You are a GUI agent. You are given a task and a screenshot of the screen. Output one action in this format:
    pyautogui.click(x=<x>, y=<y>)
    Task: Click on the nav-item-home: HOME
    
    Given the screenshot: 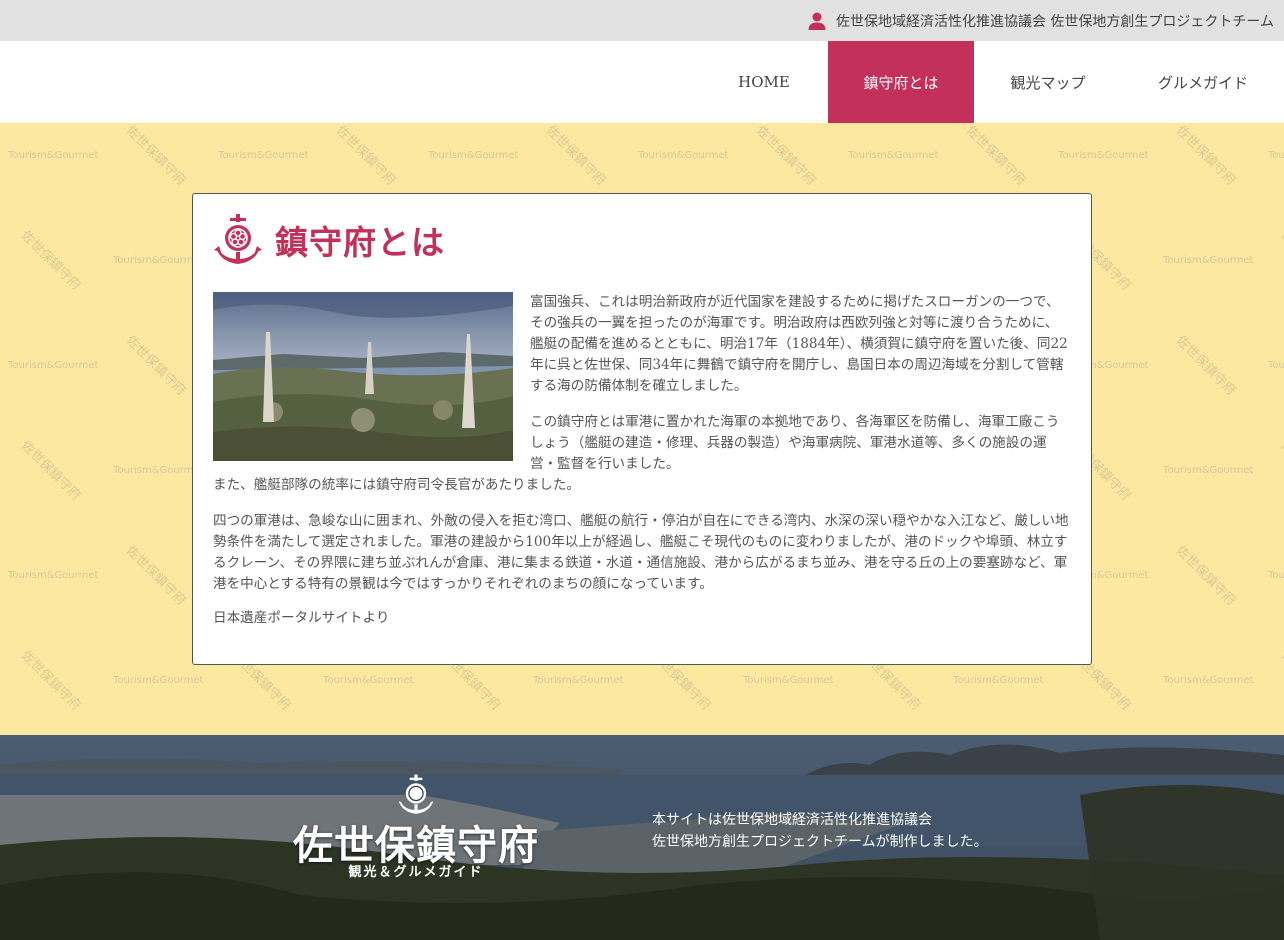 What is the action you would take?
    pyautogui.click(x=764, y=82)
    